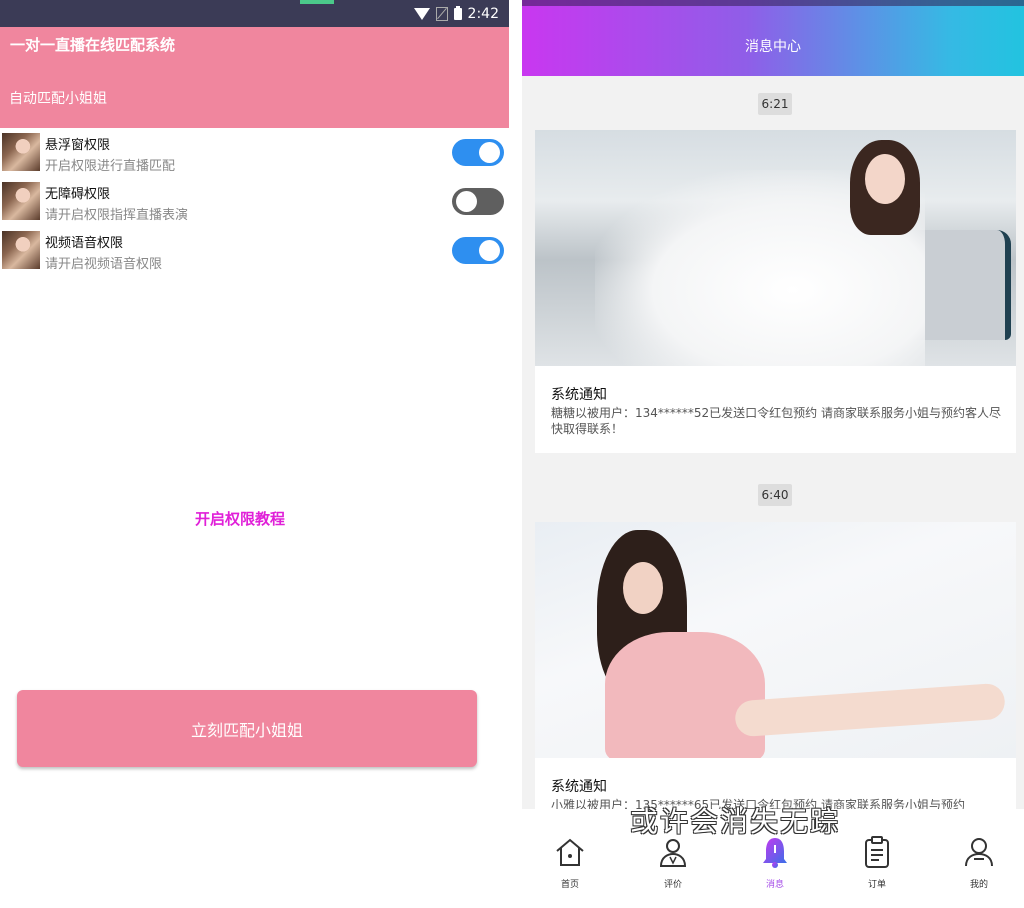  What do you see at coordinates (775, 104) in the screenshot?
I see `message-time: 6:21` at bounding box center [775, 104].